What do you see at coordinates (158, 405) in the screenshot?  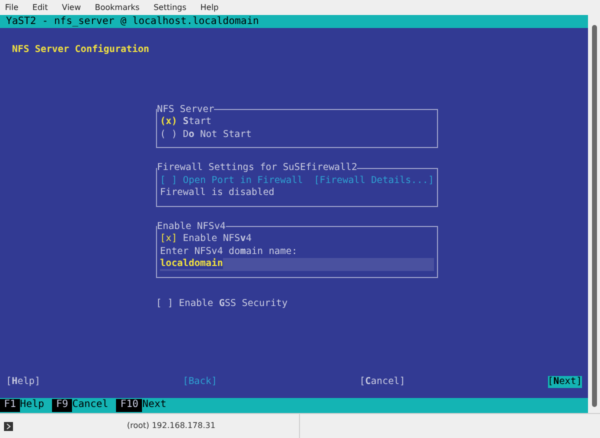 I see `function-key-label: Next` at bounding box center [158, 405].